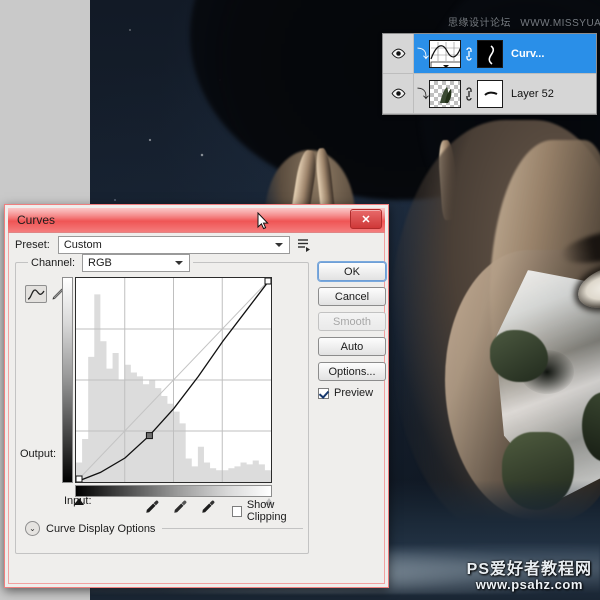 Image resolution: width=600 pixels, height=600 pixels. I want to click on gray-point-eyedropper-icon, so click(179, 507).